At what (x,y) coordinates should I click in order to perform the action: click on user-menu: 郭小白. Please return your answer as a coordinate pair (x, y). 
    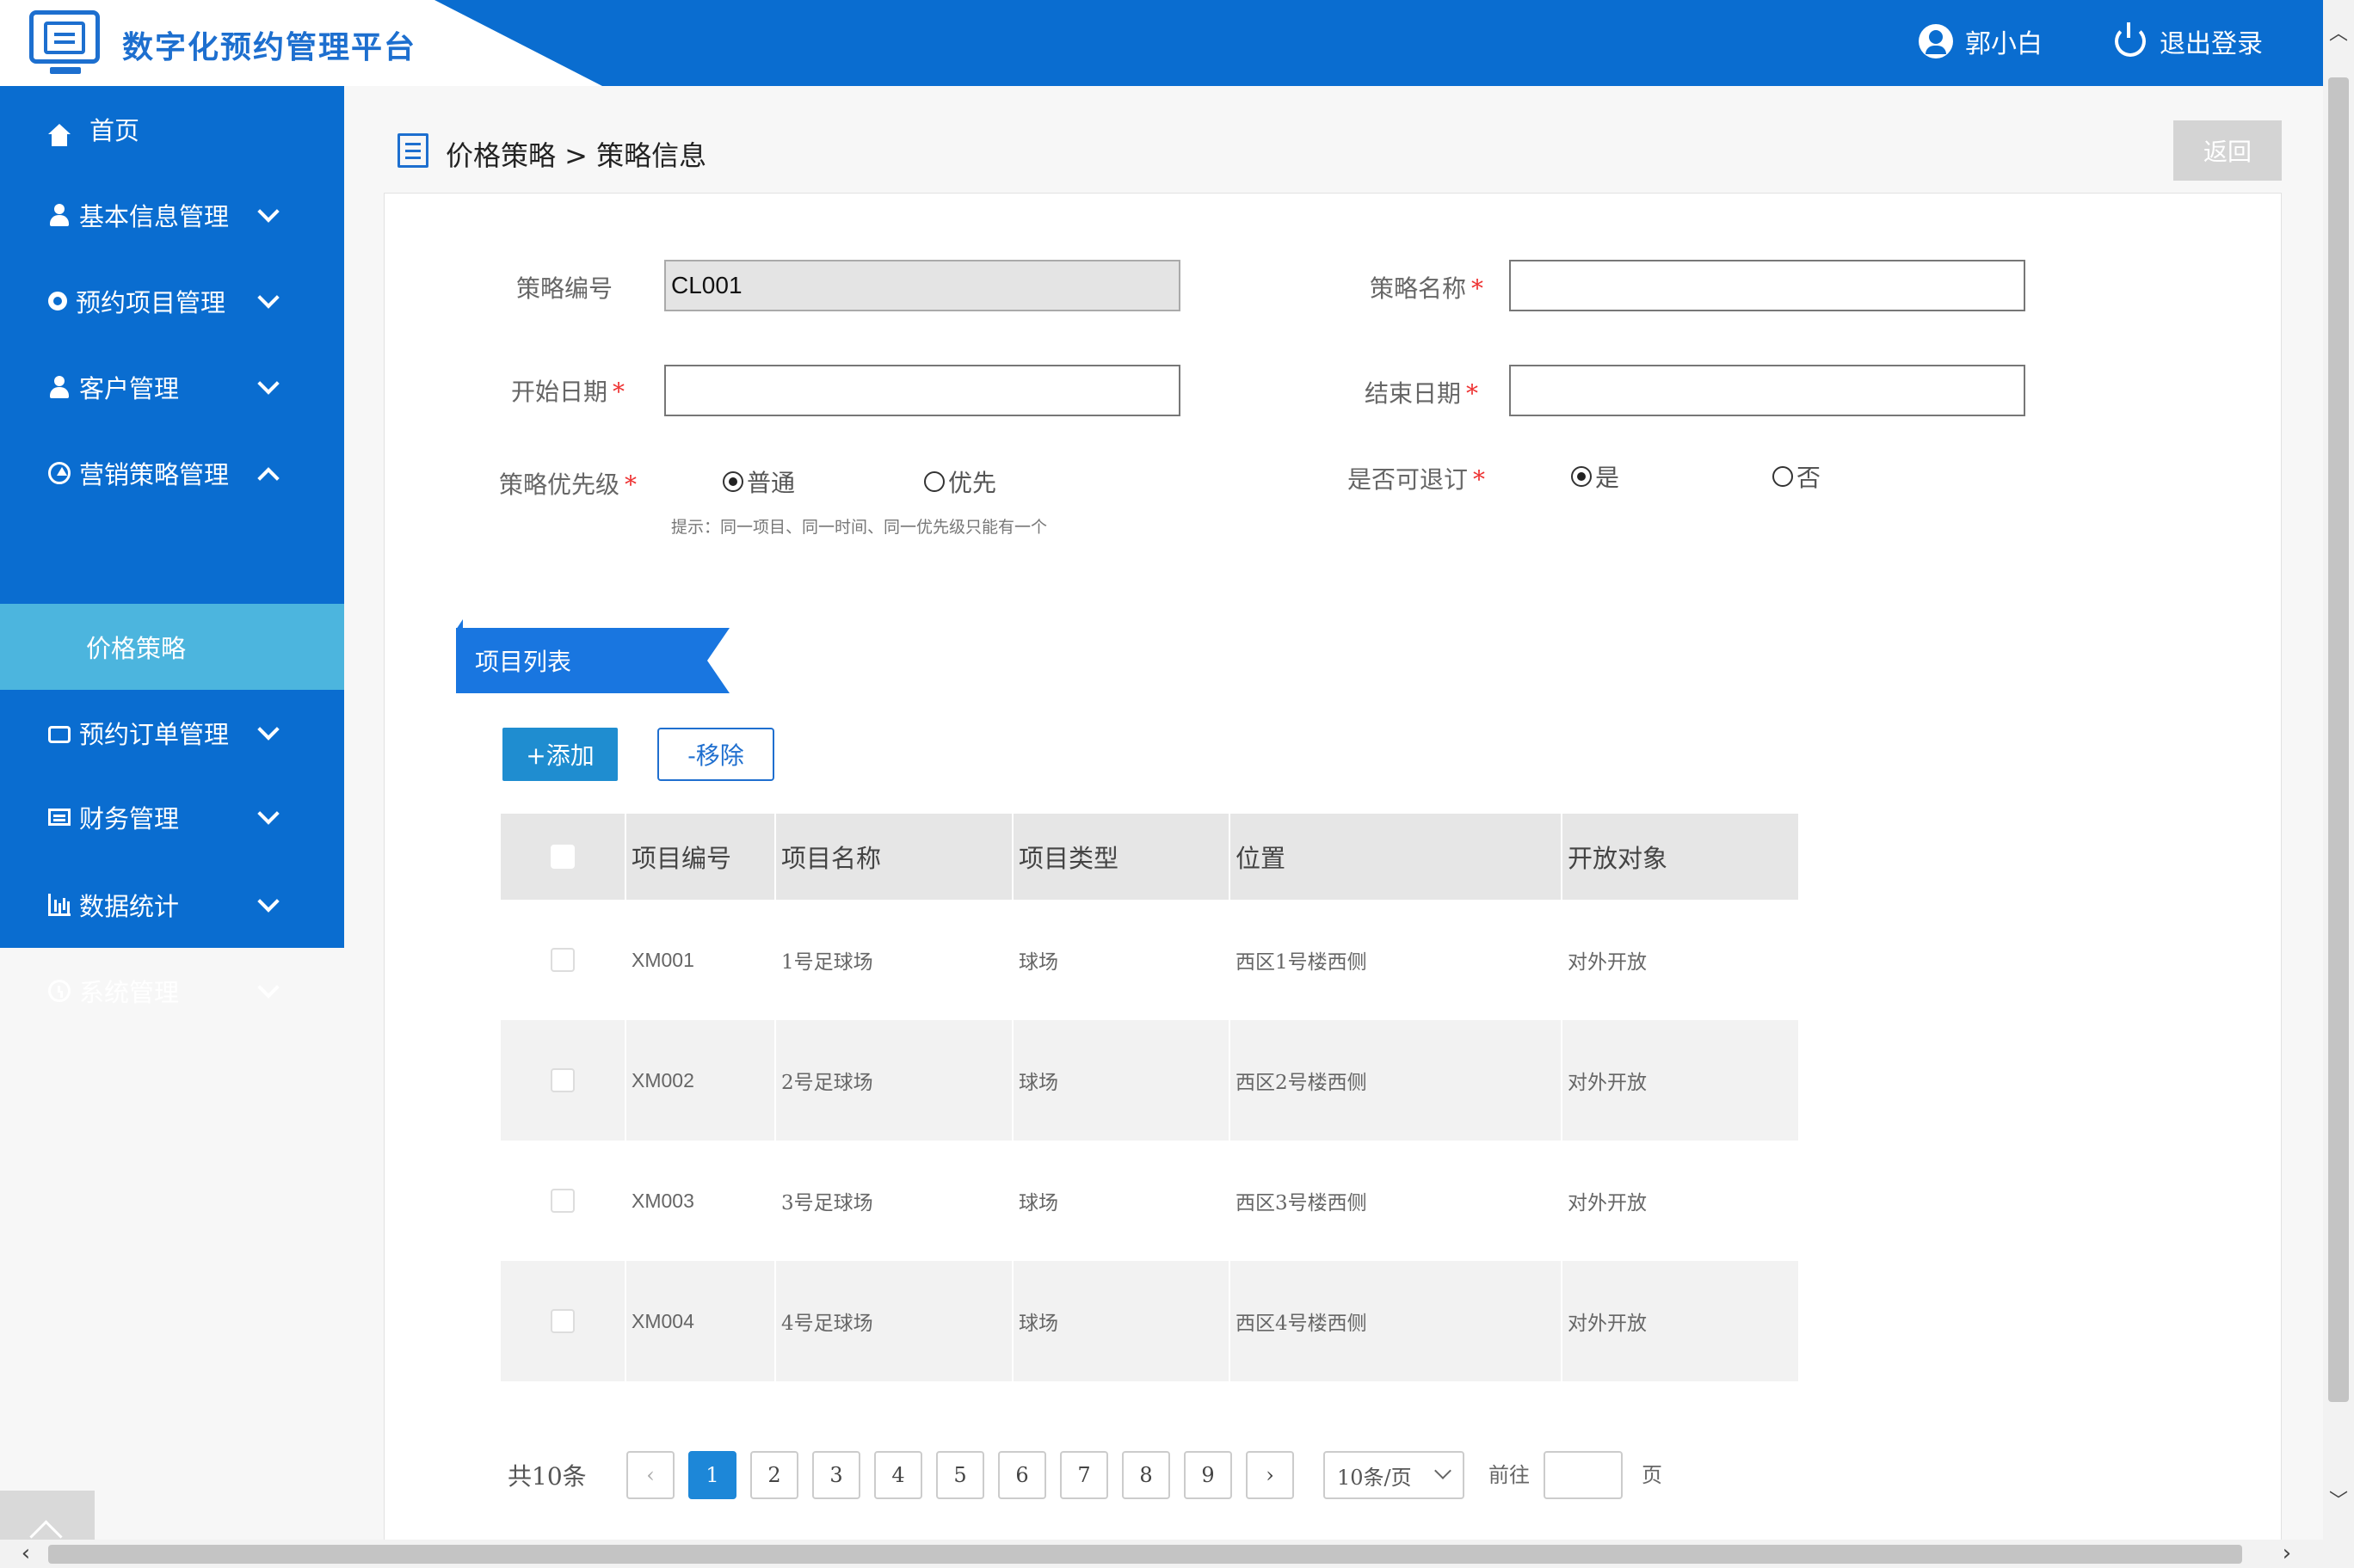
    Looking at the image, I should click on (1981, 41).